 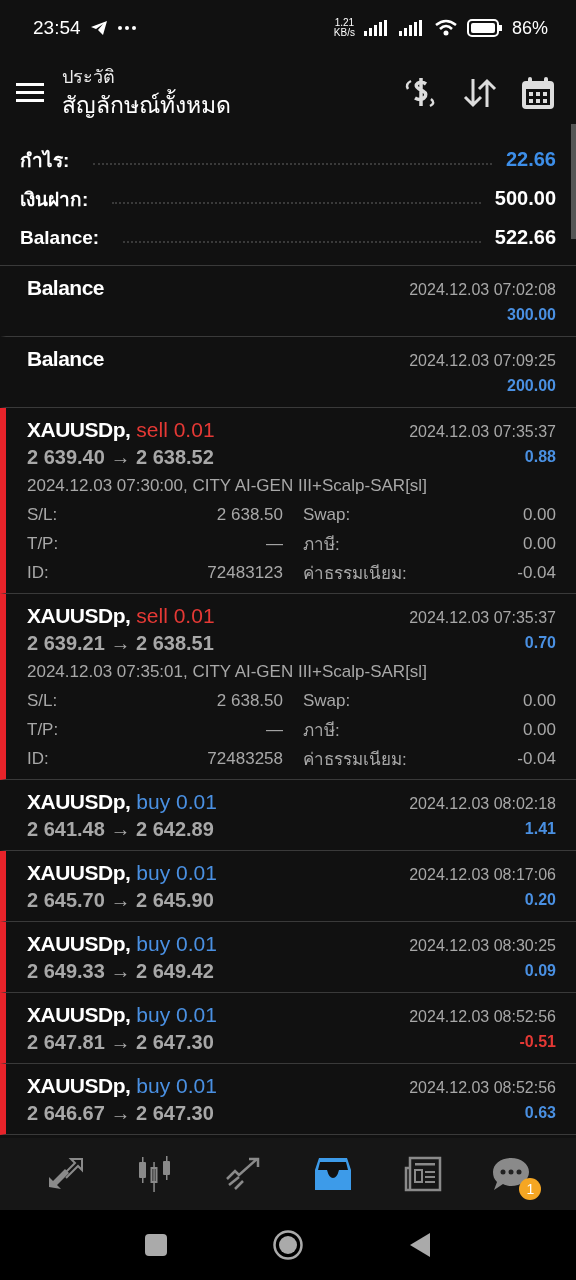 What do you see at coordinates (332, 1174) in the screenshot?
I see `inbox-icon` at bounding box center [332, 1174].